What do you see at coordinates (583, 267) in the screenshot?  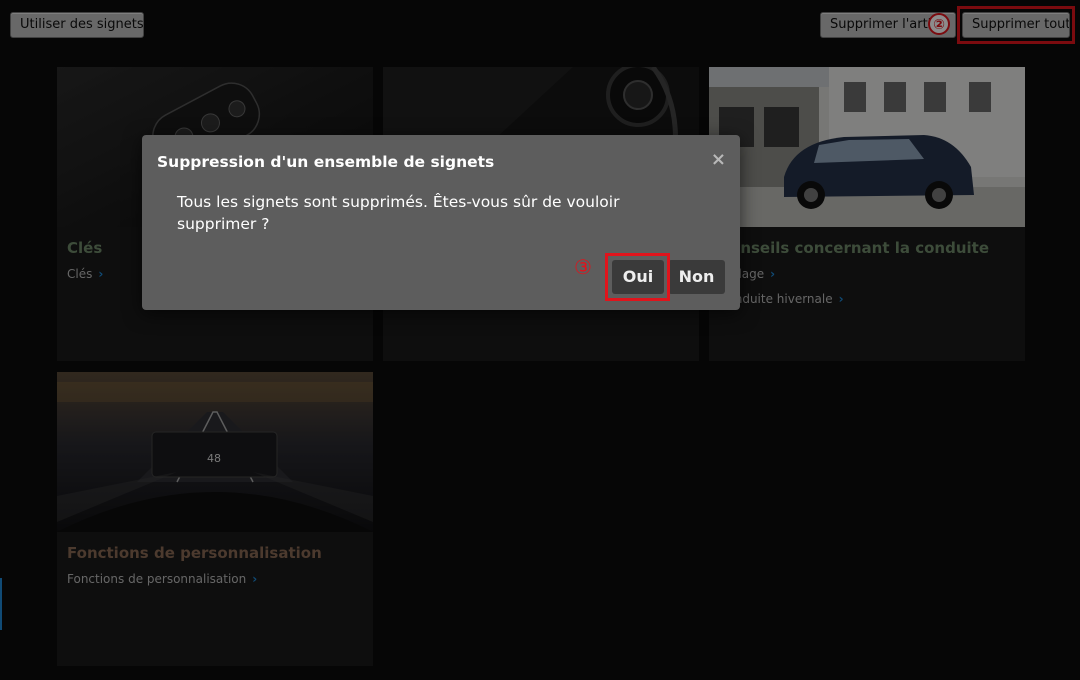 I see `step-3-badge: ③` at bounding box center [583, 267].